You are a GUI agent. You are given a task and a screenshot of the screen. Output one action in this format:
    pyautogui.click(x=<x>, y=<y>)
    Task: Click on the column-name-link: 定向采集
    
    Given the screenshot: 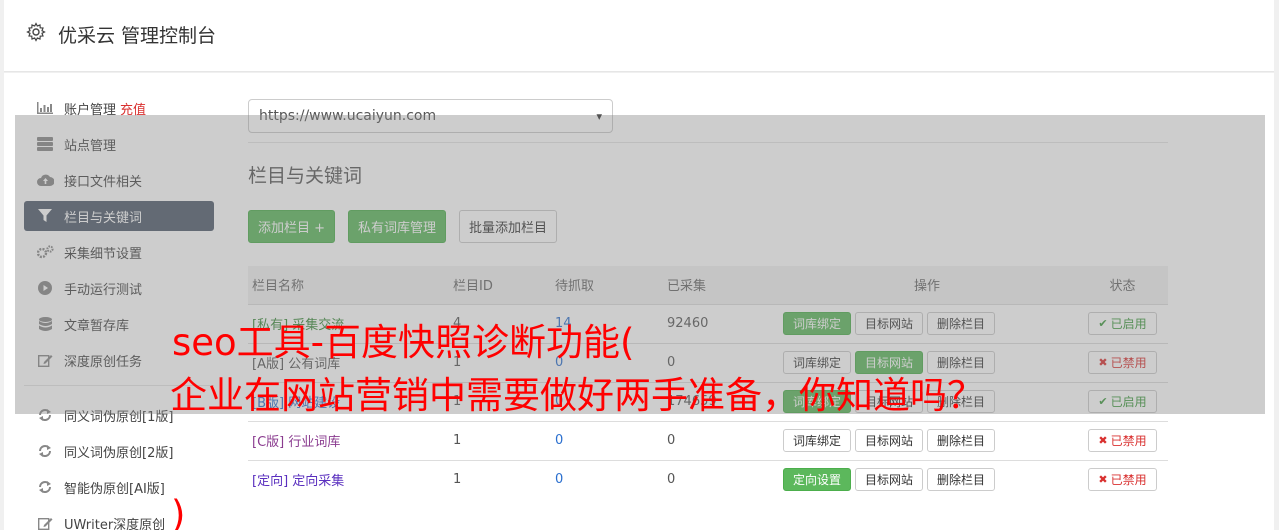 What is the action you would take?
    pyautogui.click(x=318, y=481)
    